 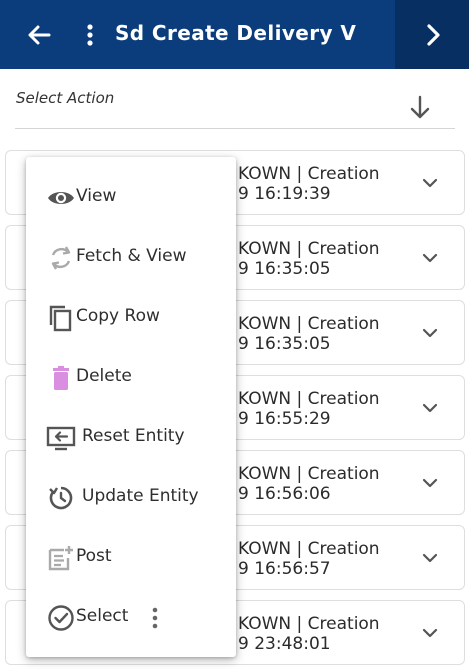 I want to click on page-title: Sd Create Delivery V, so click(x=236, y=33).